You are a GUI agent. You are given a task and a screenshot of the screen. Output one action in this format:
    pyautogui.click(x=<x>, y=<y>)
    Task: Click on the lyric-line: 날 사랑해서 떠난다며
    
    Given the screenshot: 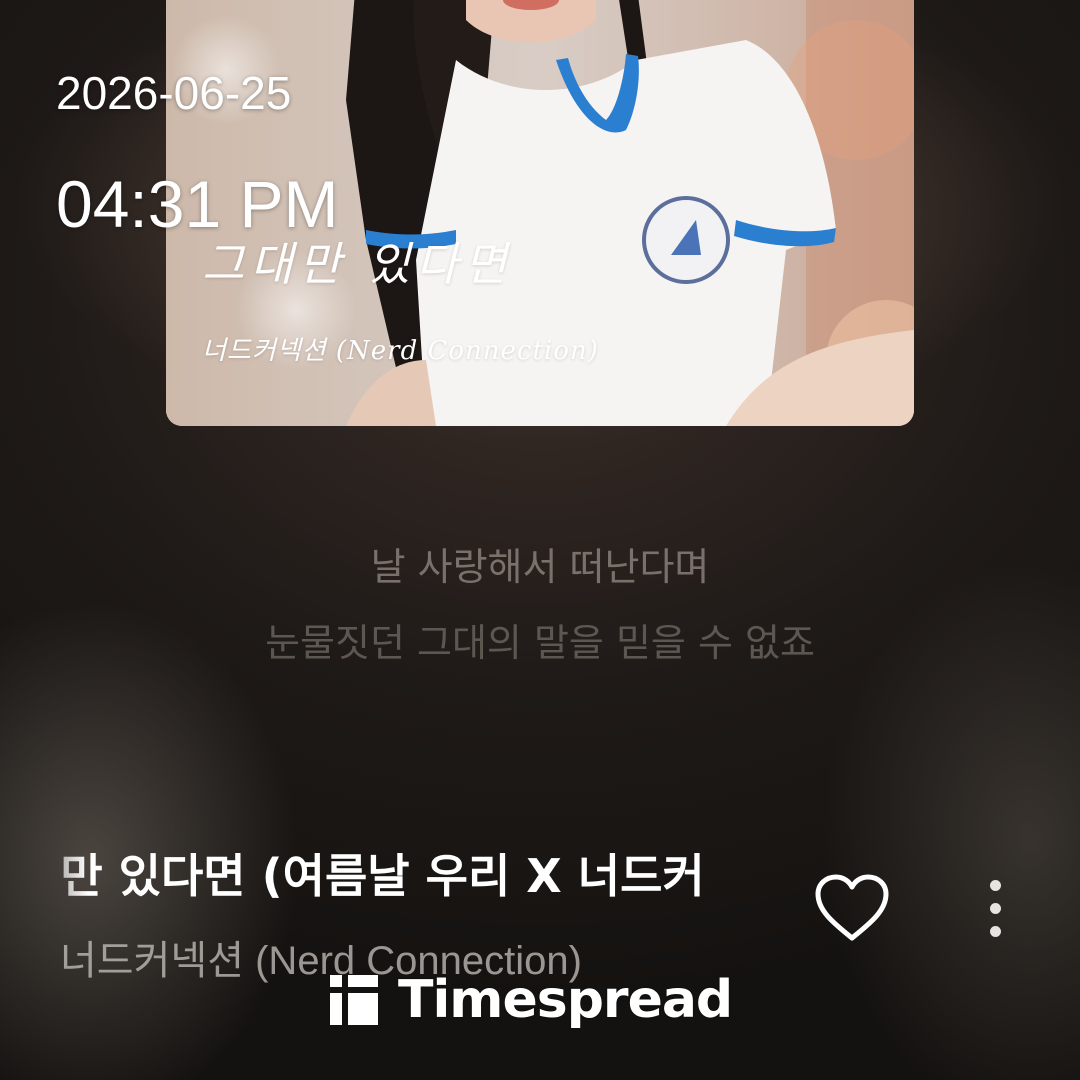 What is the action you would take?
    pyautogui.click(x=540, y=563)
    